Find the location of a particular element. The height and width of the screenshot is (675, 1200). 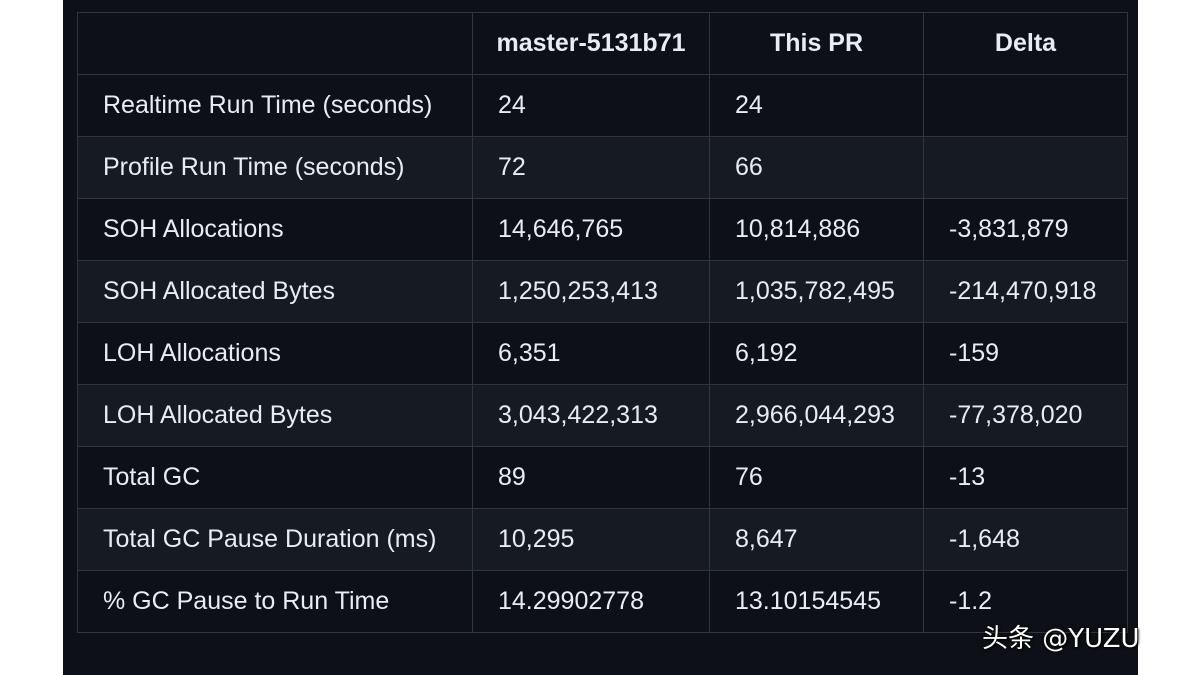

metric-cell: % GC Pause to Run Time is located at coordinates (275, 601).